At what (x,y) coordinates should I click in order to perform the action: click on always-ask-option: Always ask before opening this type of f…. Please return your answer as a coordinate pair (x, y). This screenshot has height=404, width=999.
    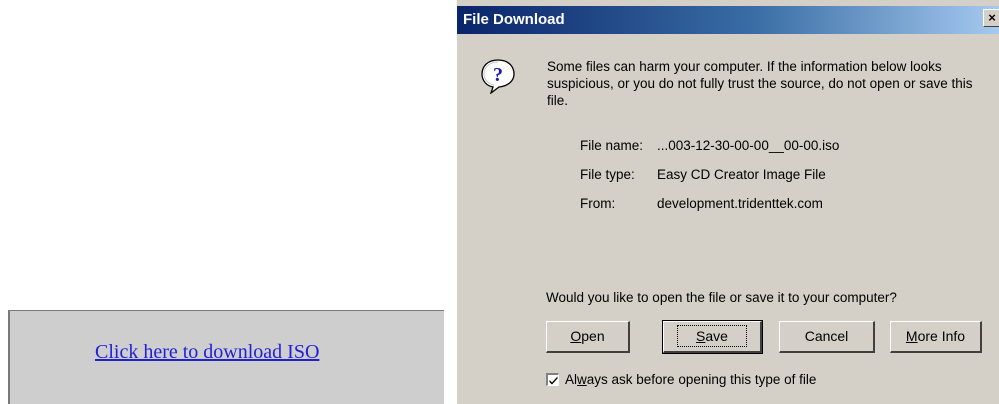
    Looking at the image, I should click on (681, 379).